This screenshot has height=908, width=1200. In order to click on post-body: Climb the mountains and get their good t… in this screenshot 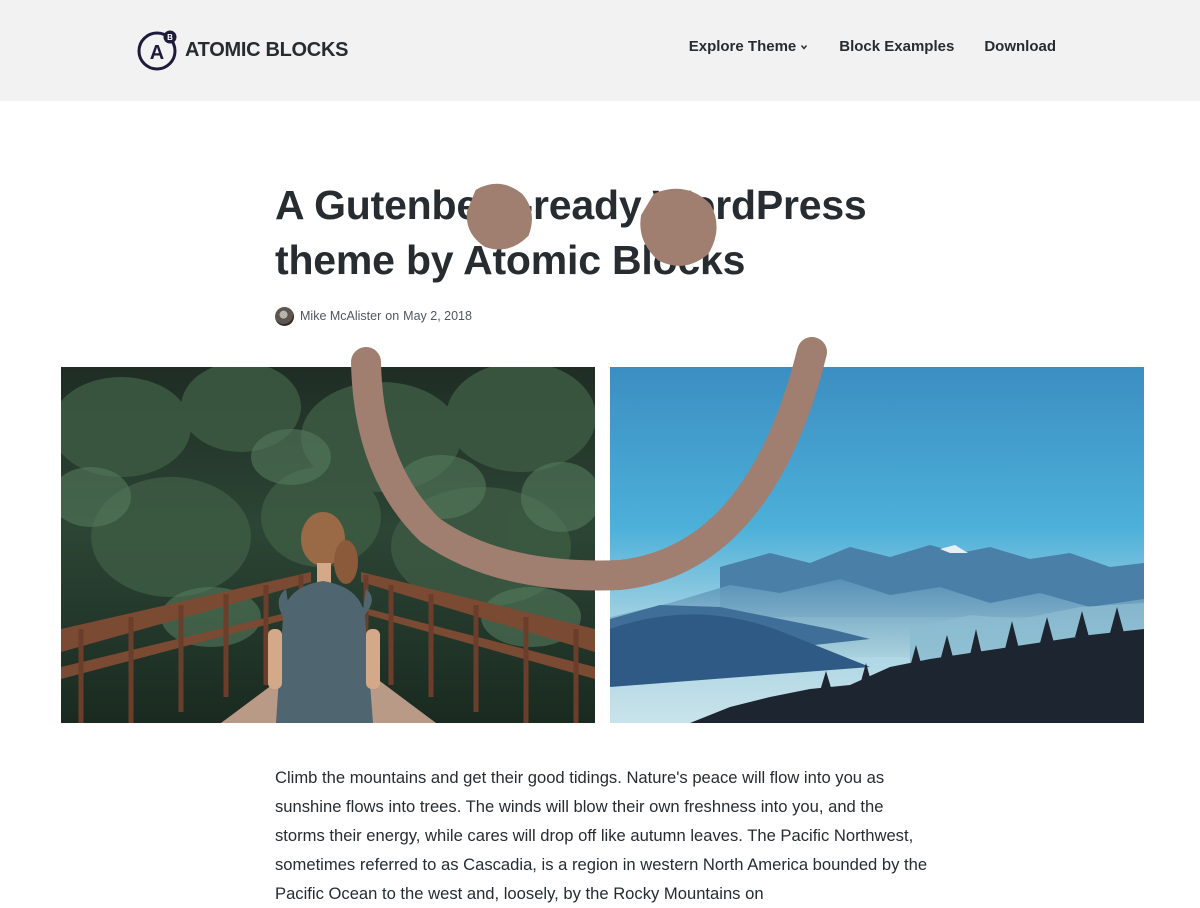, I will do `click(601, 835)`.